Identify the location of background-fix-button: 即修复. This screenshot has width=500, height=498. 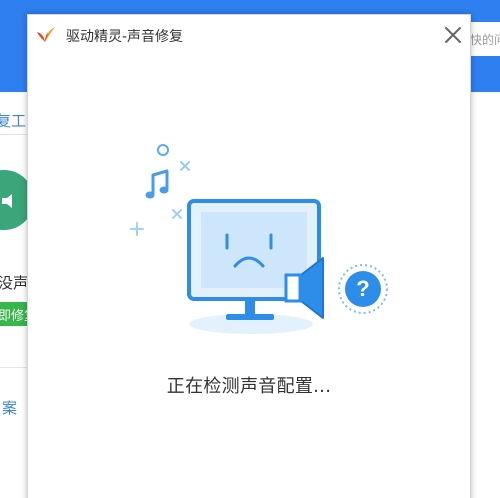
(15, 314).